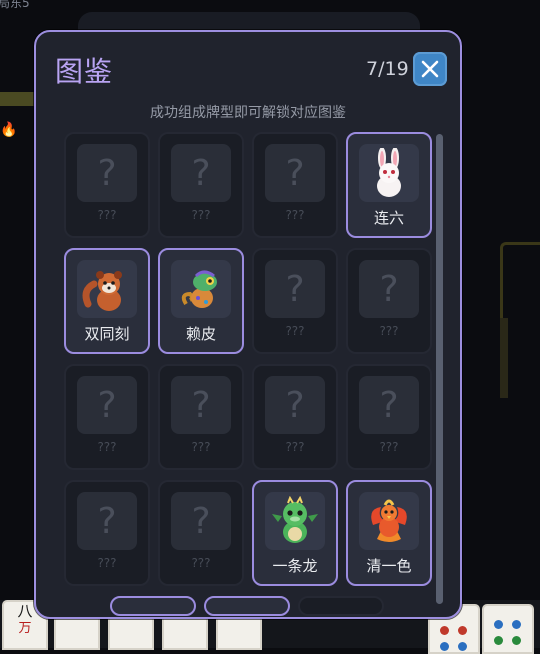 The width and height of the screenshot is (540, 654). I want to click on tile-suit: 万, so click(25, 628).